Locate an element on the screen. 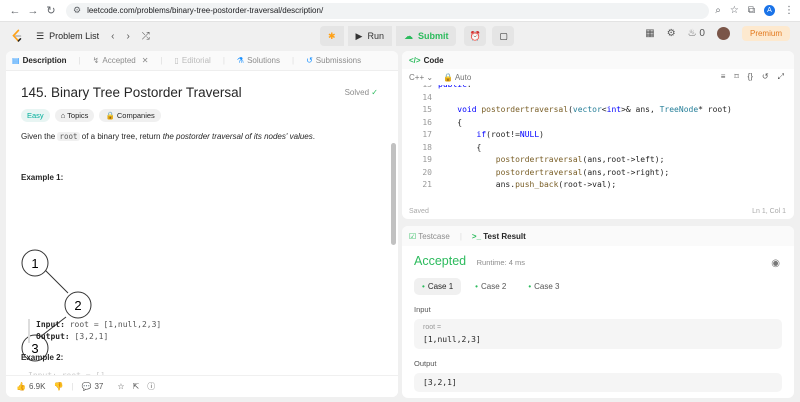 This screenshot has height=402, width=800. topics-button: ⌂ Topics is located at coordinates (74, 115).